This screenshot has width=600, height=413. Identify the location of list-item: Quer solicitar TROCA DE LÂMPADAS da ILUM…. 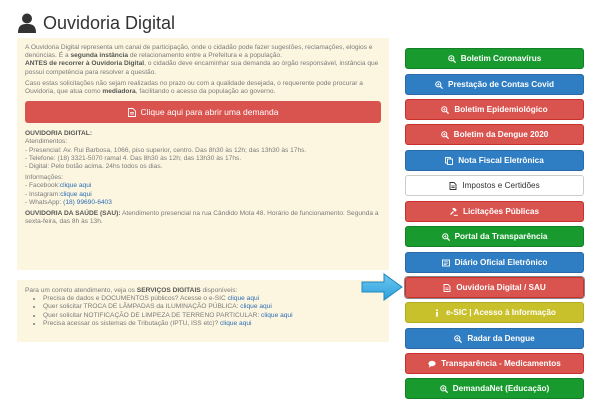
(212, 307).